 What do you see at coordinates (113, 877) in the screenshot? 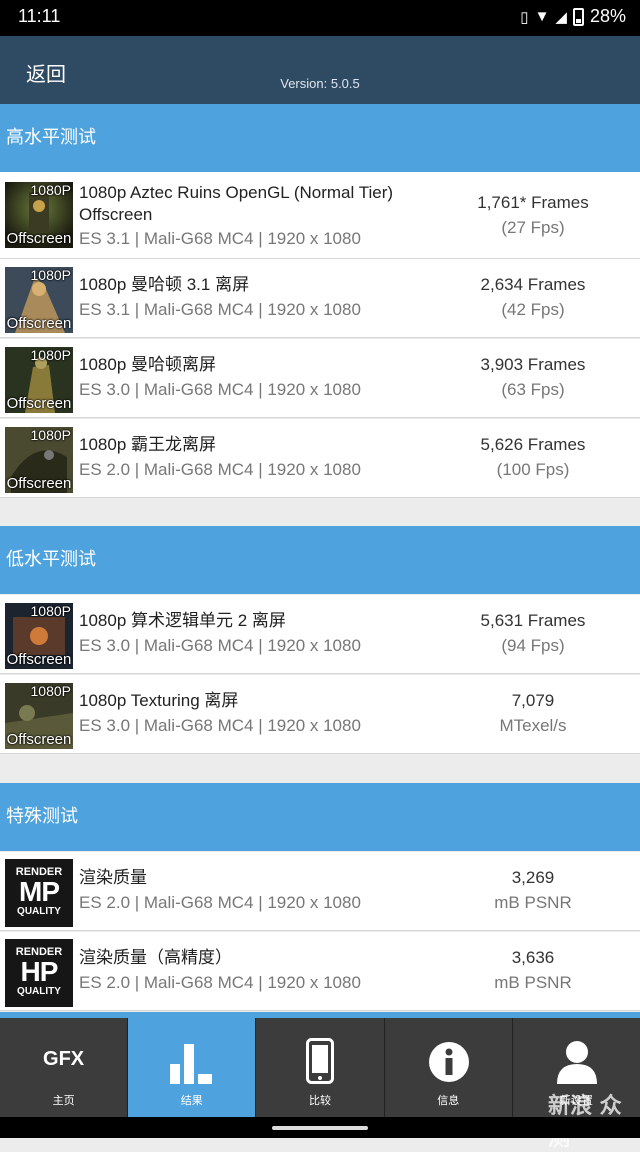
I see `result-title: 渲染质量` at bounding box center [113, 877].